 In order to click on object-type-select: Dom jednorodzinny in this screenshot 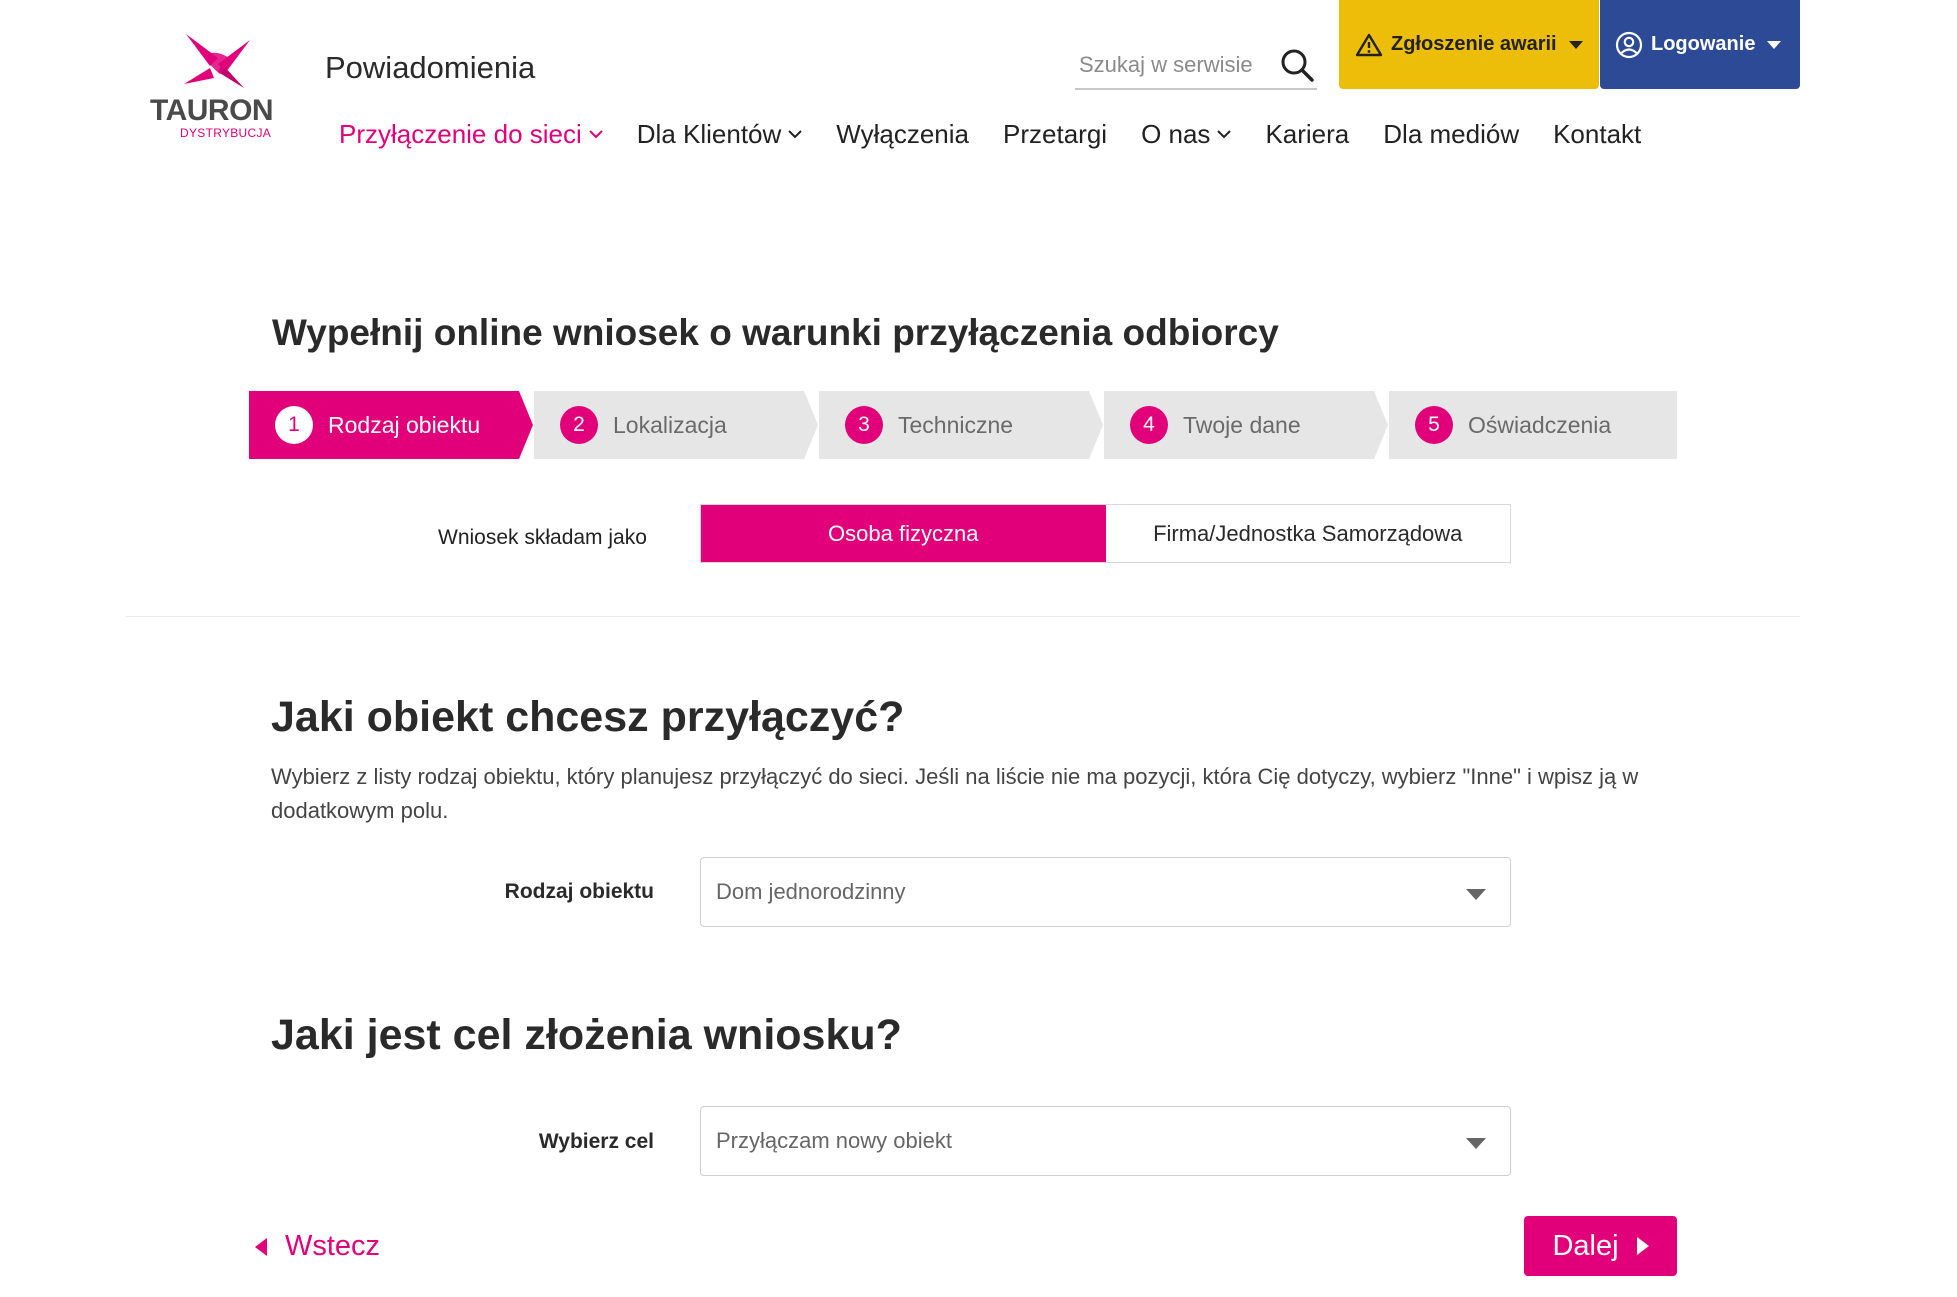, I will do `click(1105, 892)`.